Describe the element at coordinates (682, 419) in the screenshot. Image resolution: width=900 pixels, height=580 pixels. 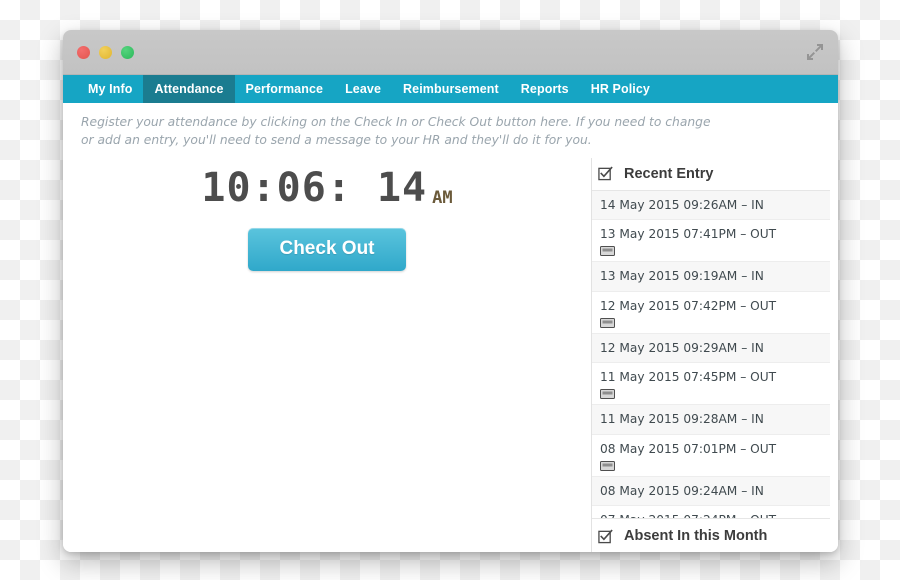
I see `entry-text: 11 May 2015 09:28AM – IN` at that location.